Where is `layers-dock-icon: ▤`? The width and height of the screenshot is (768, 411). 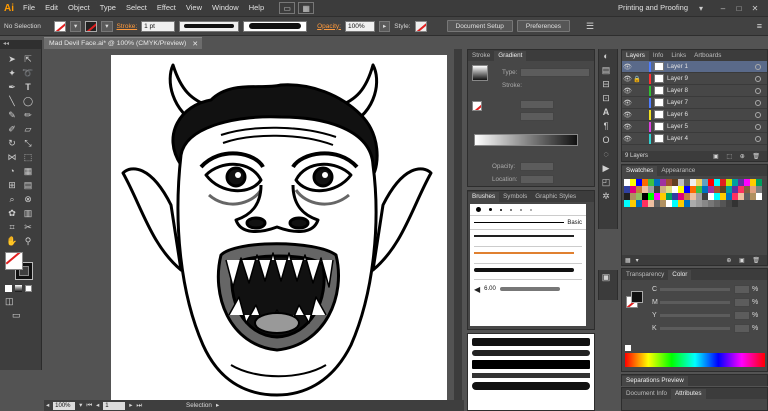
layers-dock-icon: ▤ is located at coordinates (606, 70).